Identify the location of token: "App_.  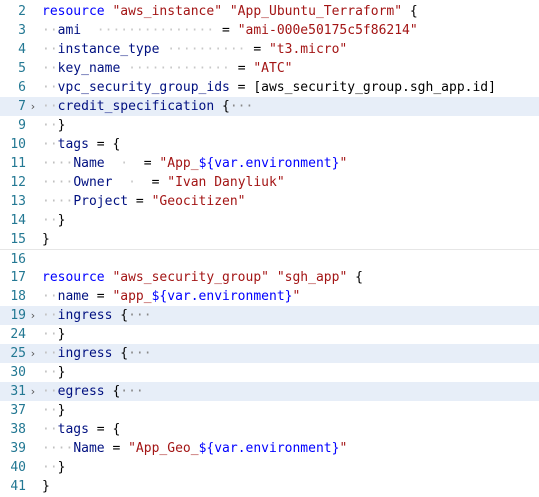
(179, 163).